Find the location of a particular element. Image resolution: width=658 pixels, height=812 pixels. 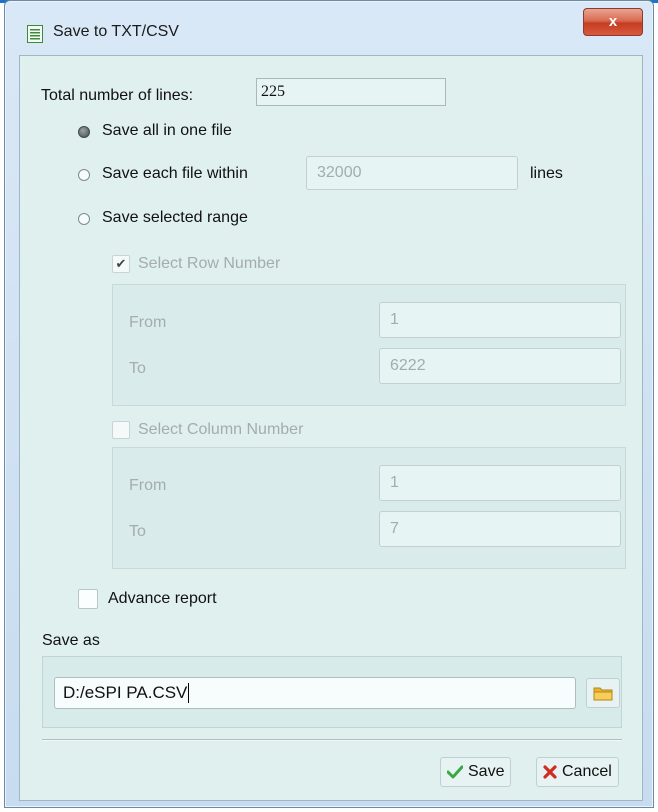

save-all-label: Save all in one file is located at coordinates (167, 131).